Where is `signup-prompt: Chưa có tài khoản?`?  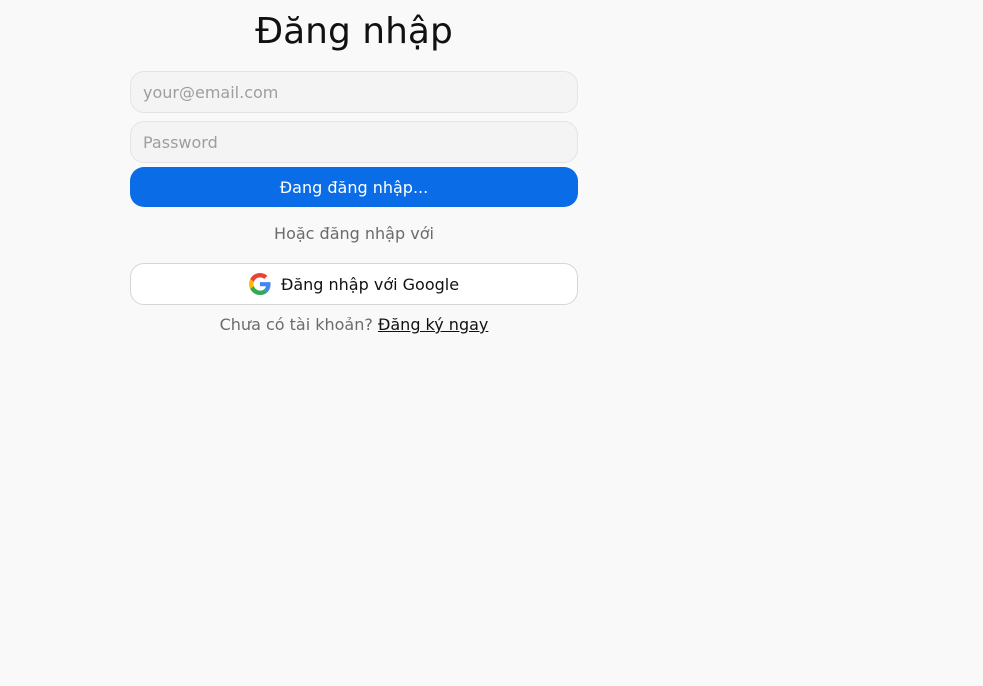
signup-prompt: Chưa có tài khoản? is located at coordinates (296, 324).